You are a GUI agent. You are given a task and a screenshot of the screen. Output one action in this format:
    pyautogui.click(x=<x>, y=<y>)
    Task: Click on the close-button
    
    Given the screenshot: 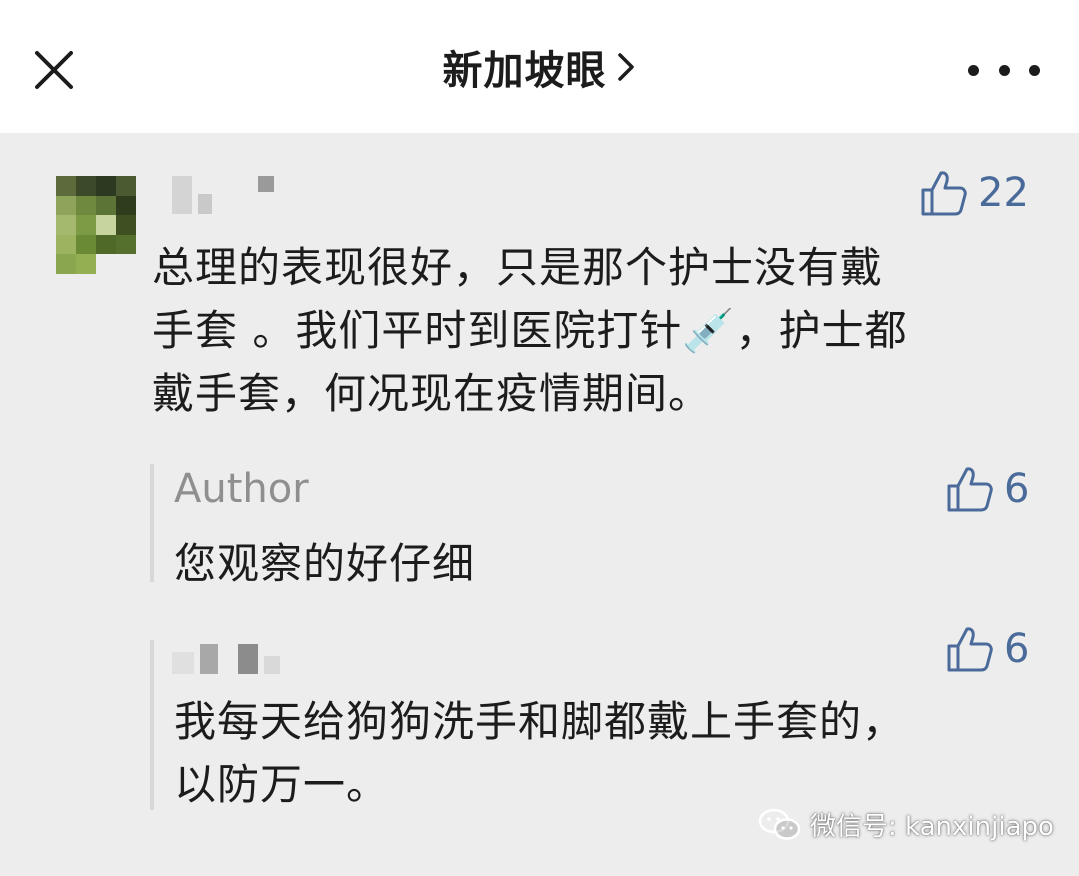 What is the action you would take?
    pyautogui.click(x=54, y=70)
    